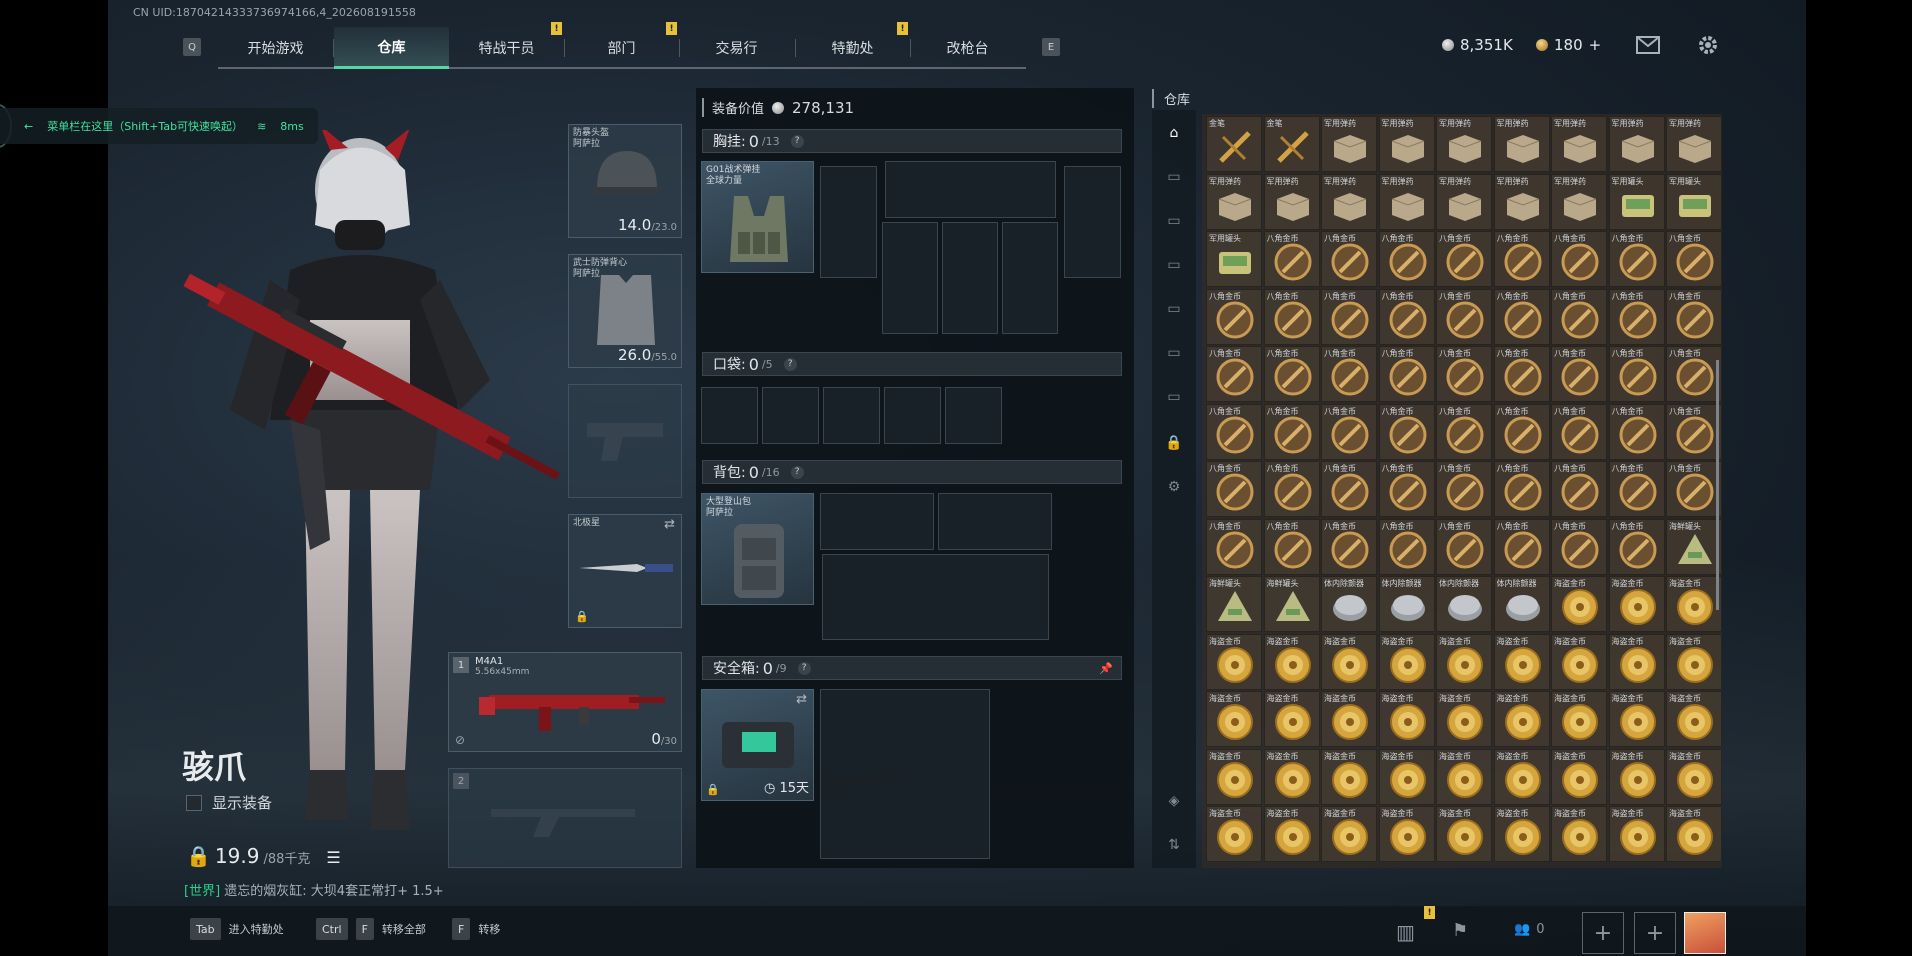 The image size is (1912, 956). I want to click on chest-rig-item: G01战术弹挂 全球力量, so click(757, 217).